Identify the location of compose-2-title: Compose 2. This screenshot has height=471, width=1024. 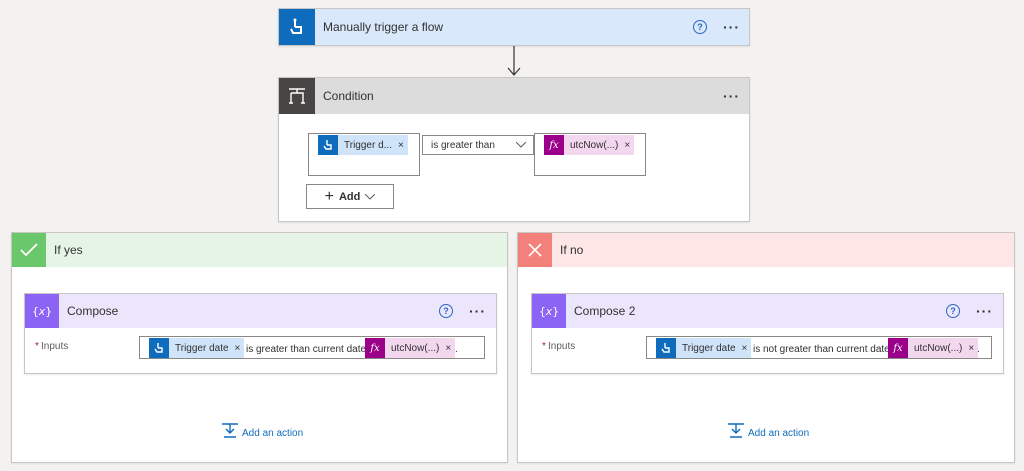
(605, 311).